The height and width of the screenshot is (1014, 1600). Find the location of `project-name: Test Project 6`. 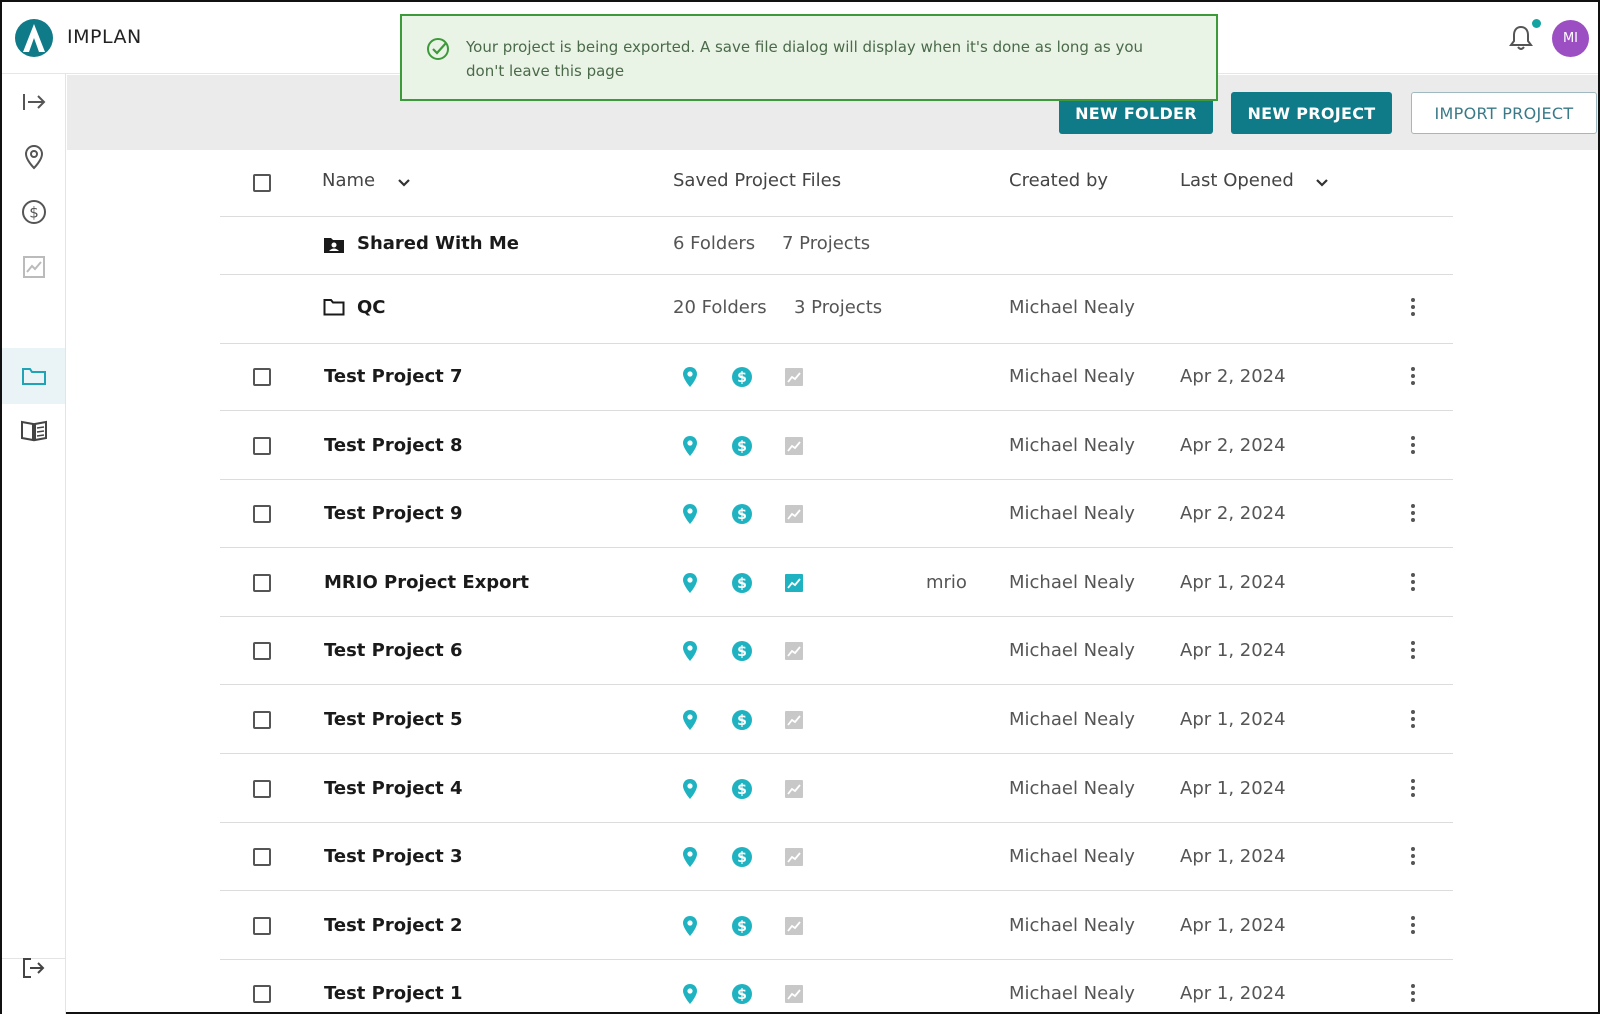

project-name: Test Project 6 is located at coordinates (393, 650).